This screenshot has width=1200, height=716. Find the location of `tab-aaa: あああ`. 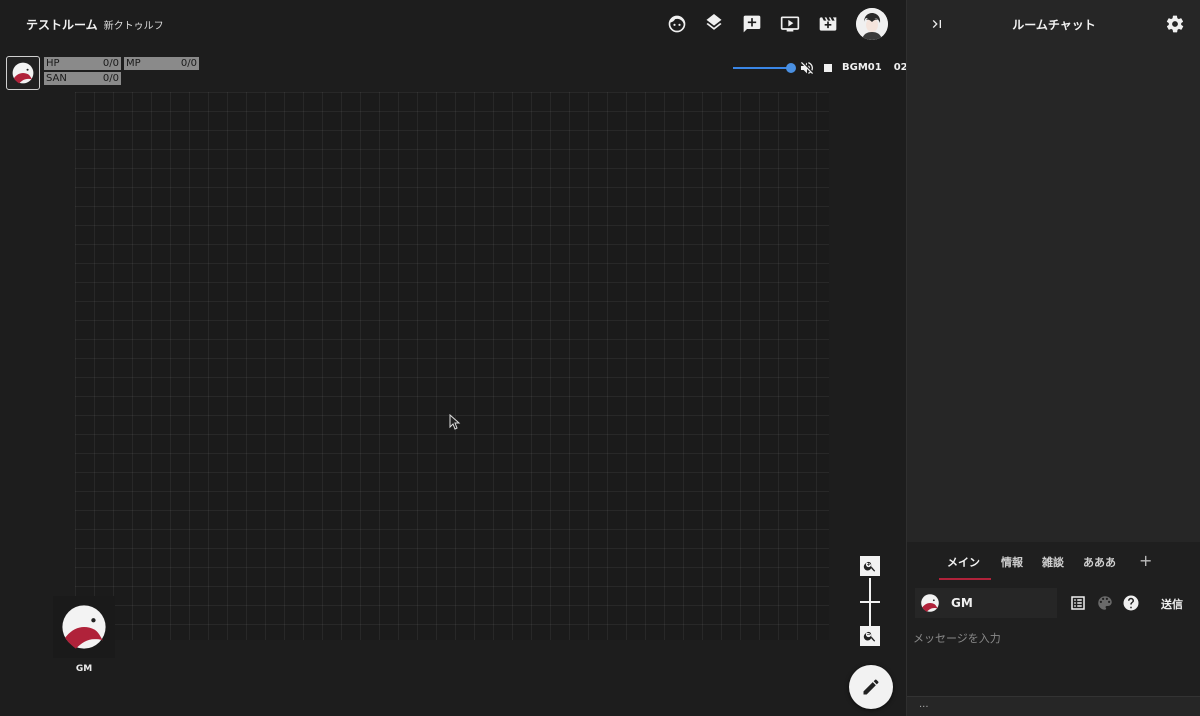

tab-aaa: あああ is located at coordinates (1099, 562).